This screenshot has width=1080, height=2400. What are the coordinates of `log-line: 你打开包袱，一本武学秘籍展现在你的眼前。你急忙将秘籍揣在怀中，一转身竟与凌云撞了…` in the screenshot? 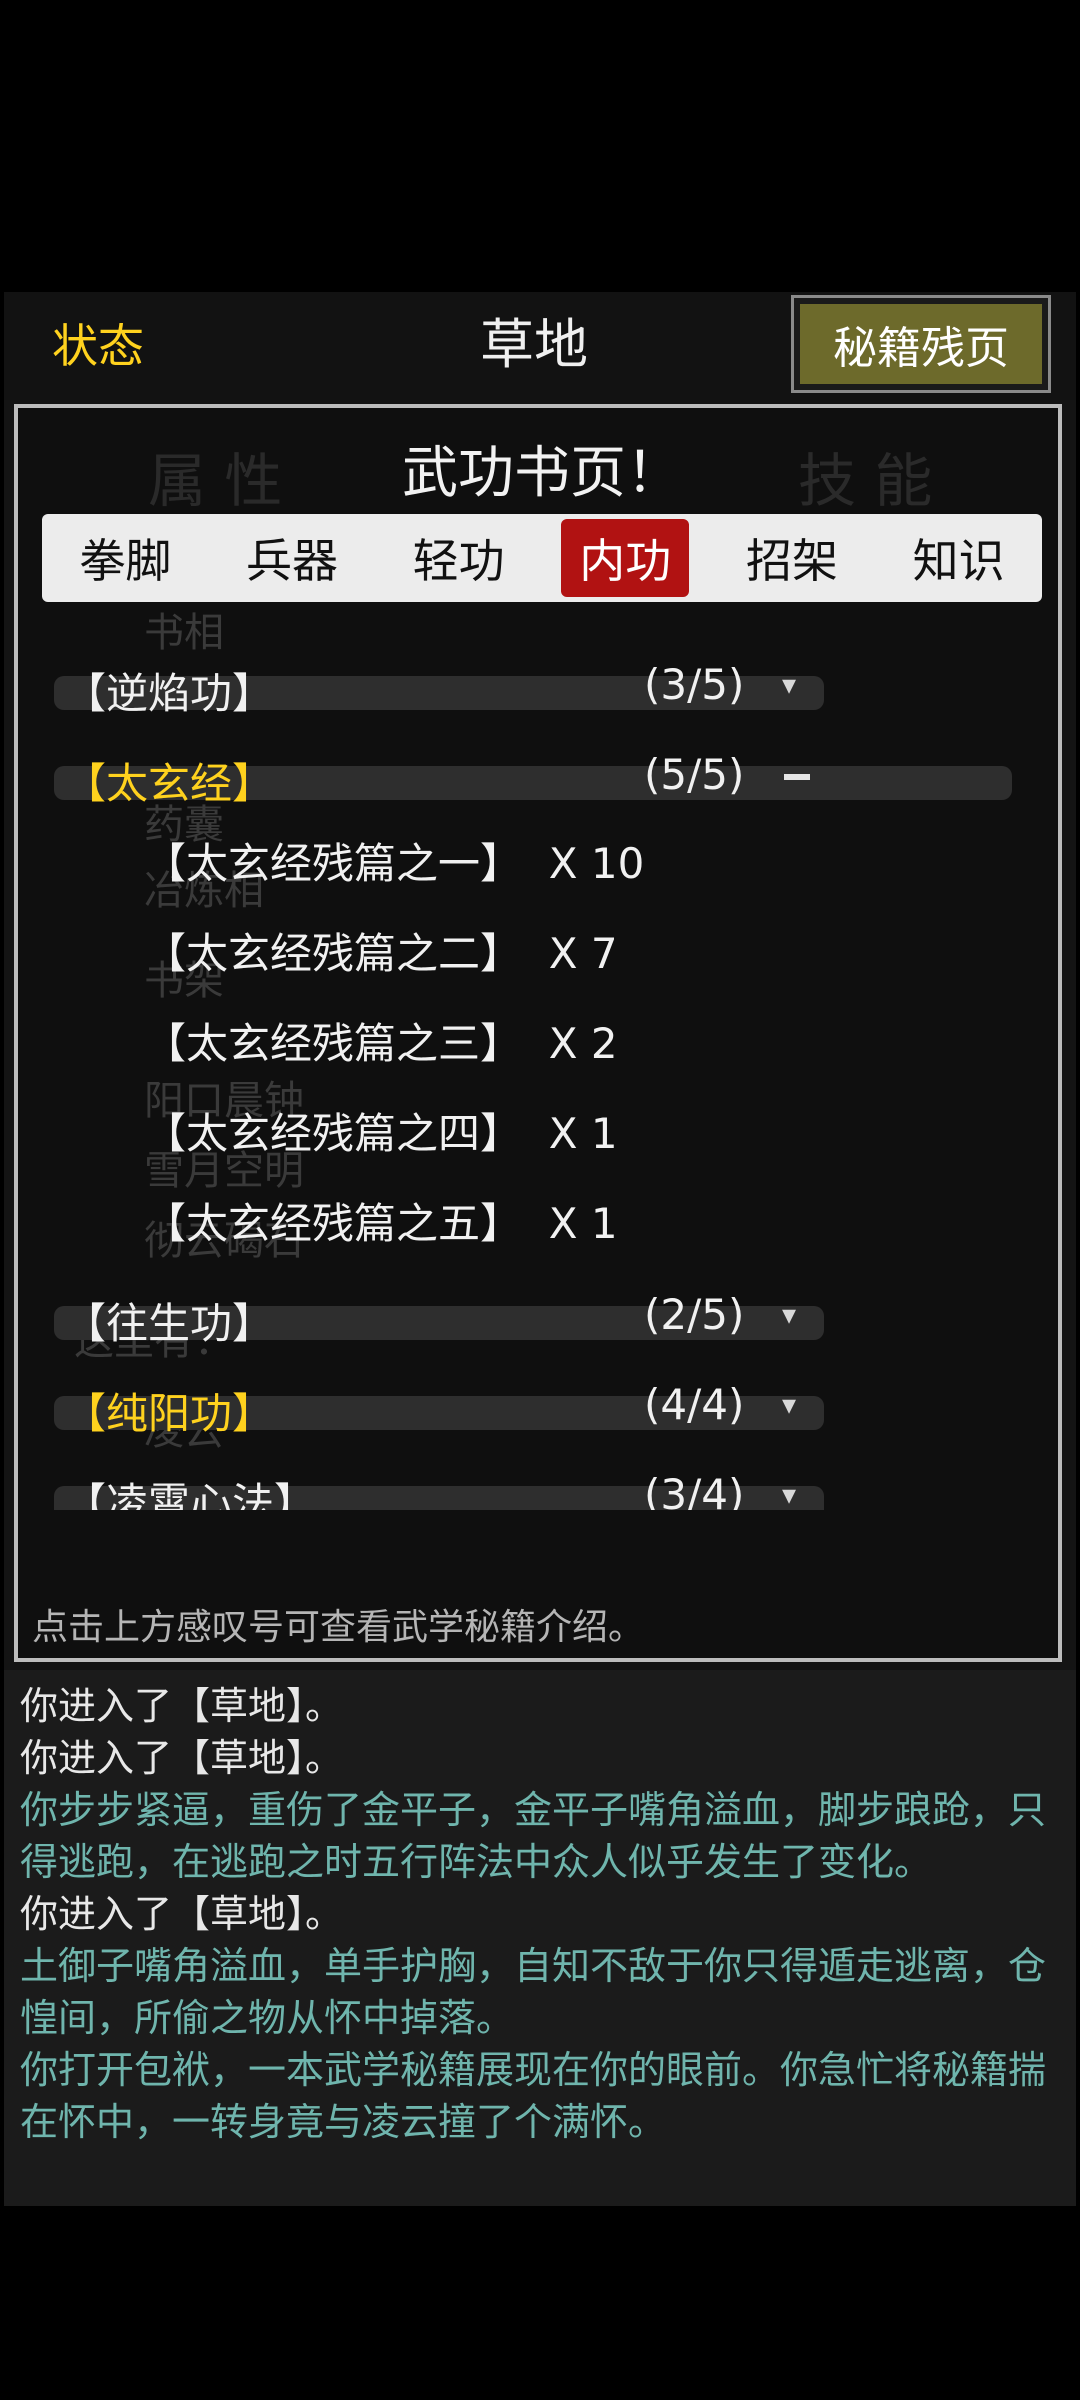 It's located at (533, 2096).